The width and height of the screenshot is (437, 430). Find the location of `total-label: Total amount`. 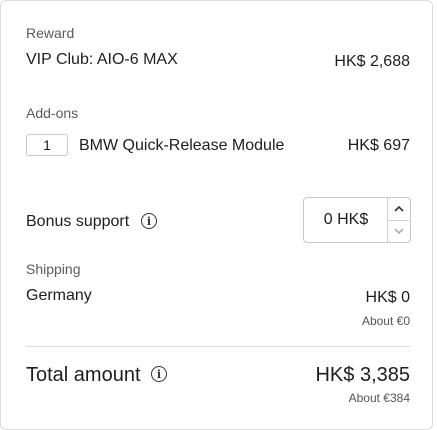

total-label: Total amount is located at coordinates (83, 375).